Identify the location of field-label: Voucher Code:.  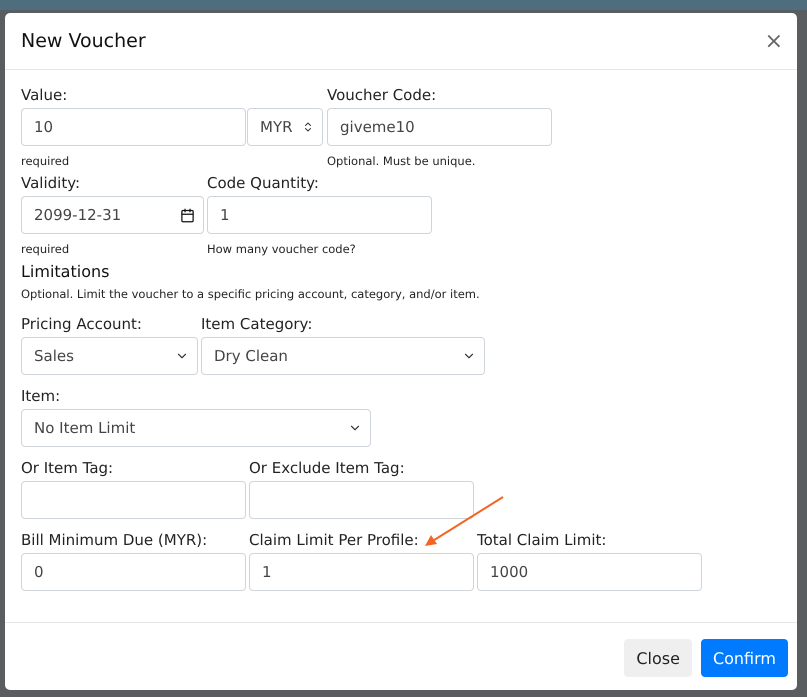
(382, 95).